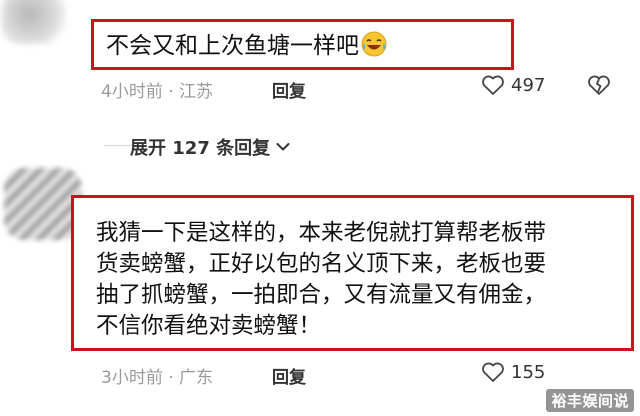 This screenshot has width=640, height=416. What do you see at coordinates (200, 148) in the screenshot?
I see `expand-replies-label: 展开 127 条回复` at bounding box center [200, 148].